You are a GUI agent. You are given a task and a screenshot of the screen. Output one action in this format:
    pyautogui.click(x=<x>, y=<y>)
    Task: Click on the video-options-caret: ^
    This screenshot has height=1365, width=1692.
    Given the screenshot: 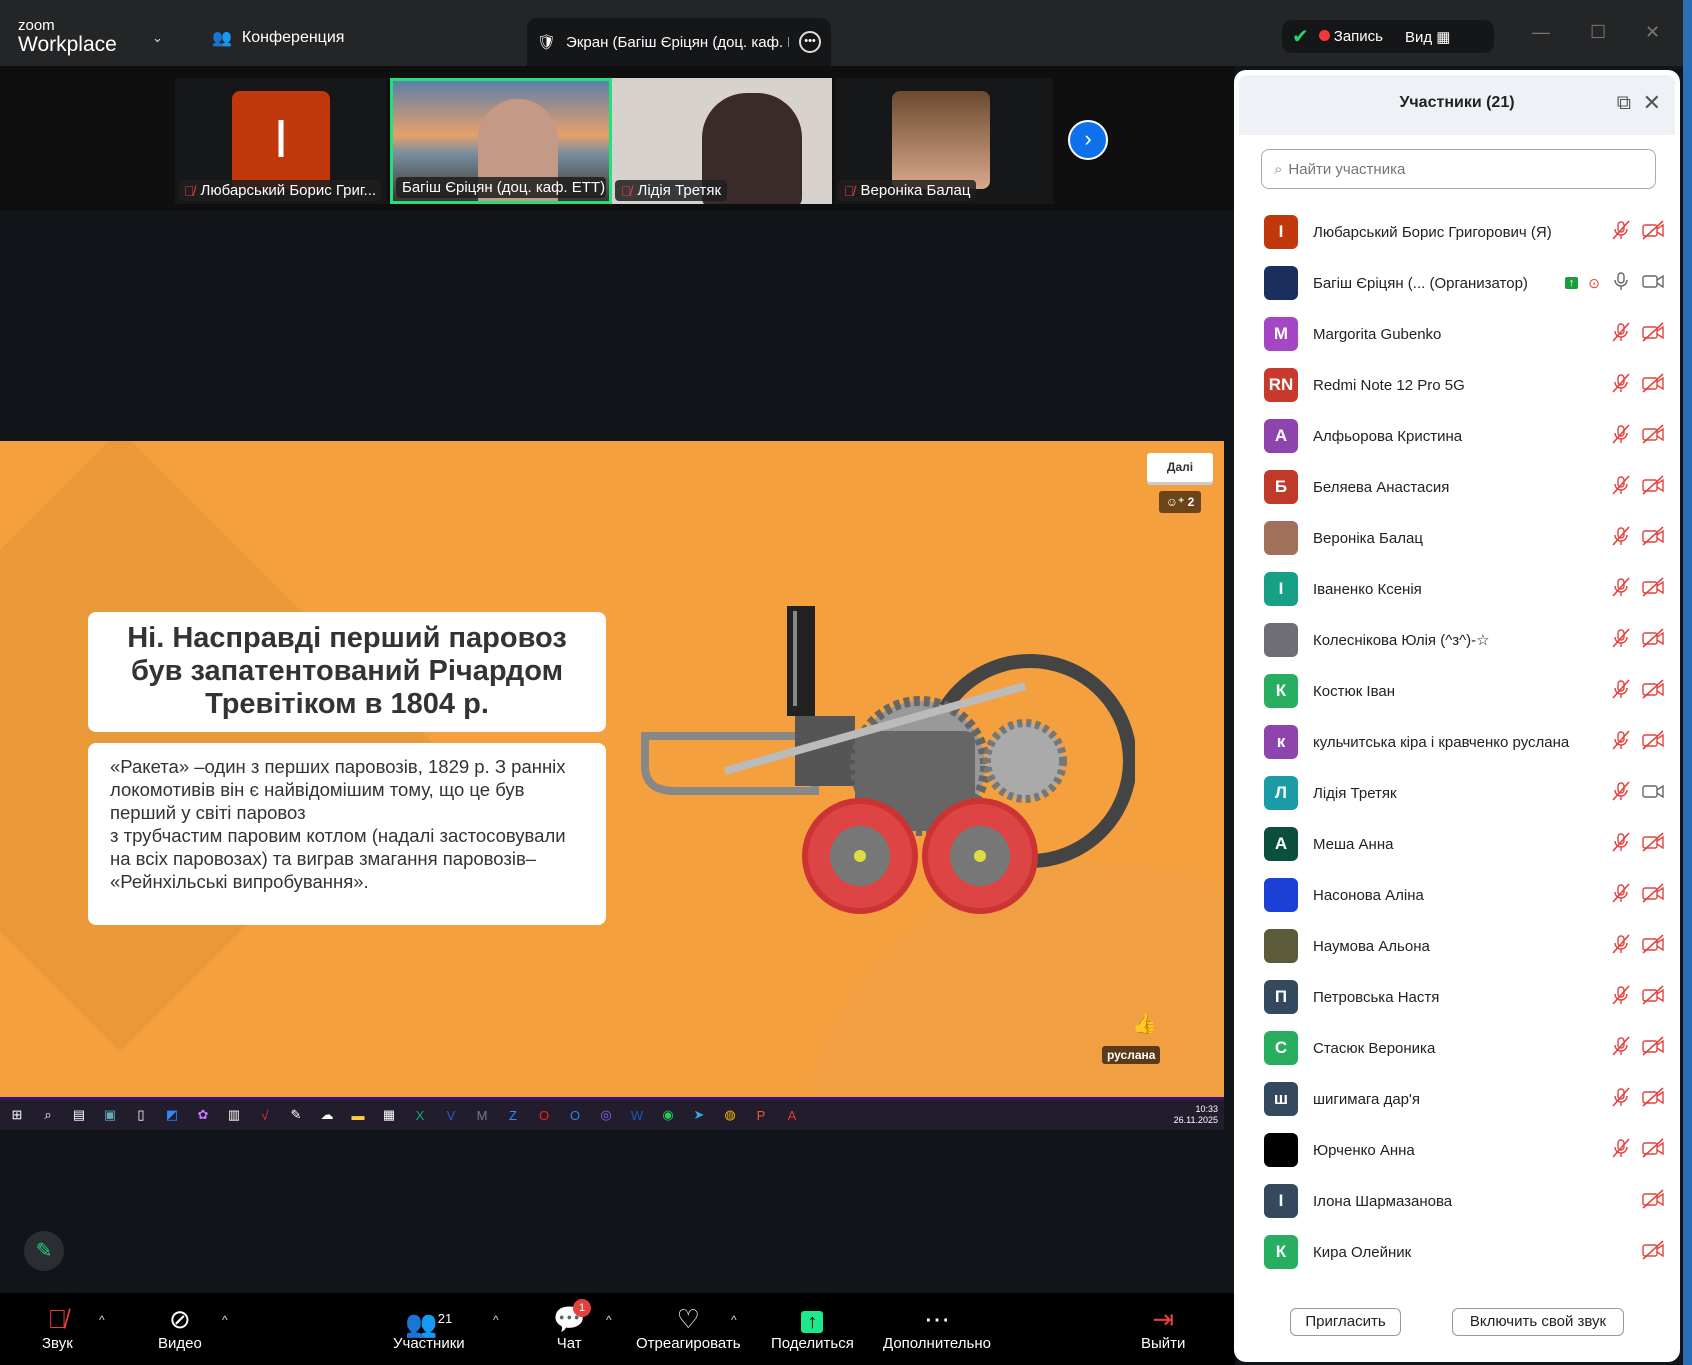 What is the action you would take?
    pyautogui.click(x=225, y=1320)
    